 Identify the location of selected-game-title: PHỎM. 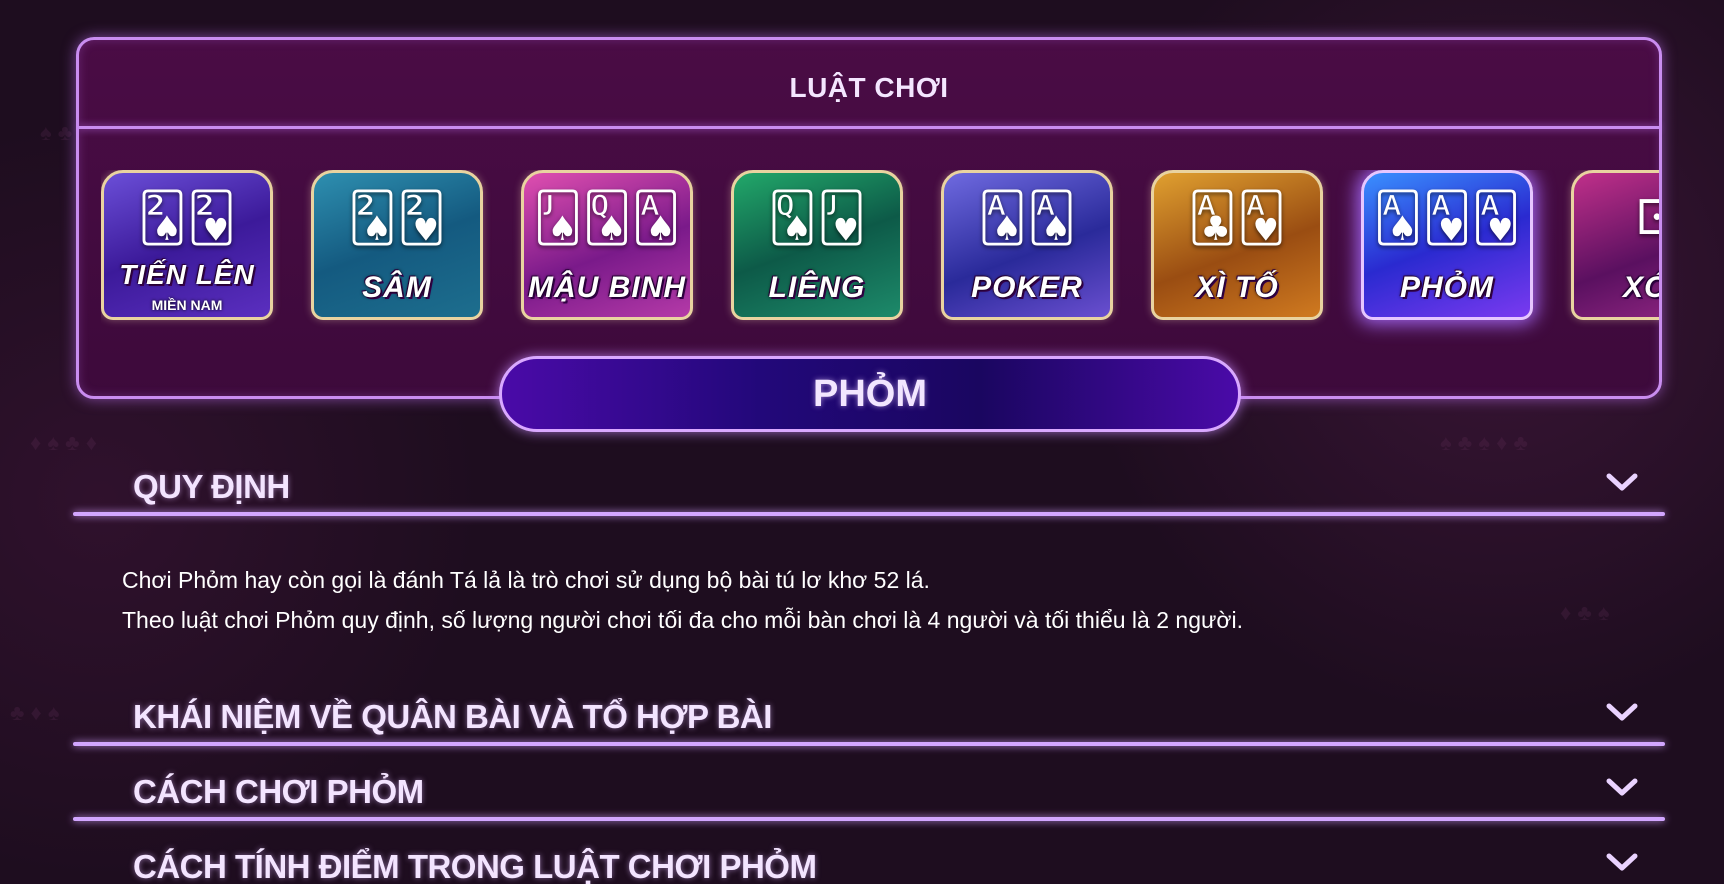
(870, 393).